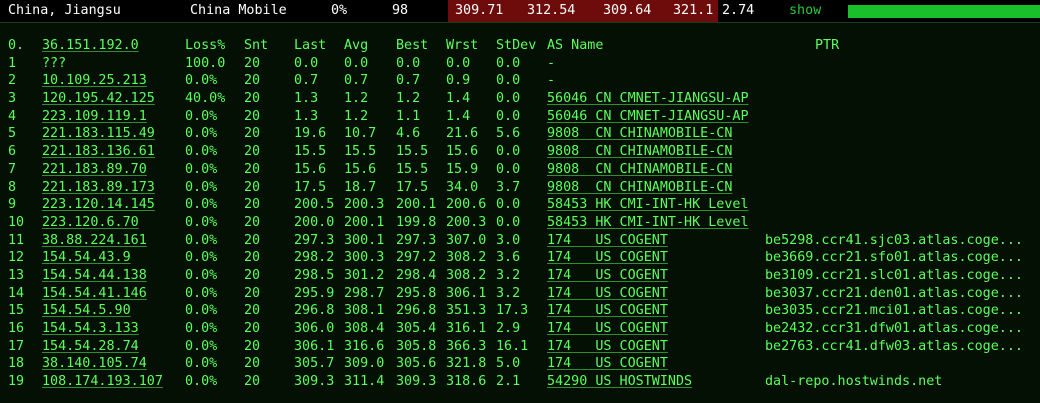  Describe the element at coordinates (466, 328) in the screenshot. I see `hop-worst: 316.1` at that location.